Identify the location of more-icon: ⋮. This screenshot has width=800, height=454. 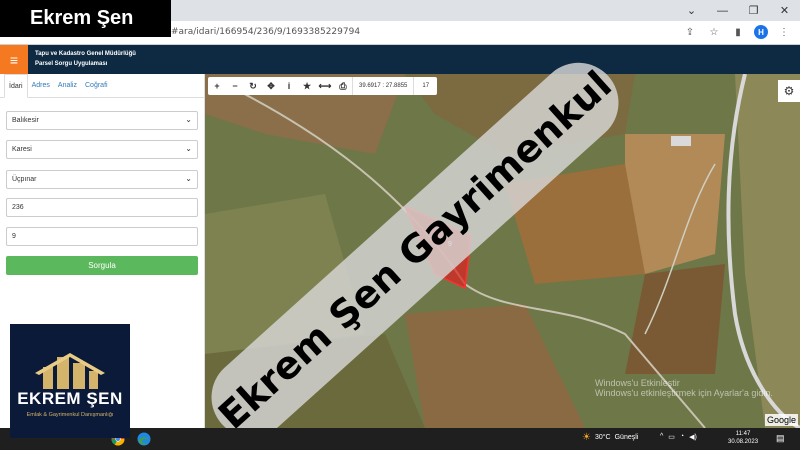
(784, 32).